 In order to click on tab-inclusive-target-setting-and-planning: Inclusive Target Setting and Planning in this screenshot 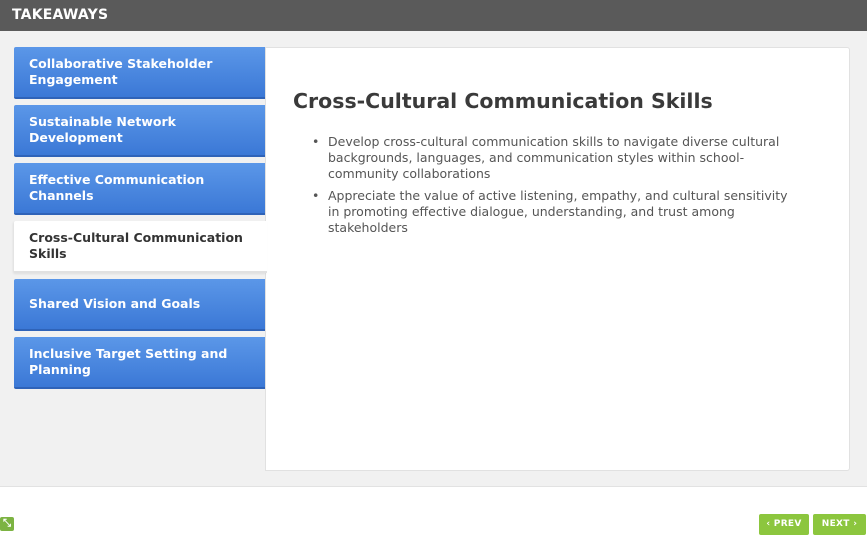, I will do `click(139, 363)`.